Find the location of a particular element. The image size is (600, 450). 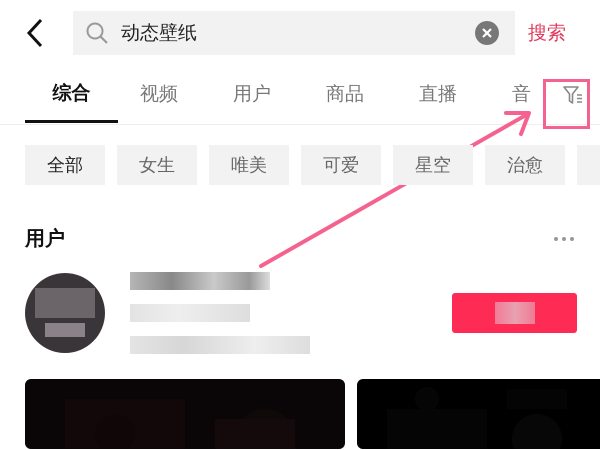

tab: 商品 is located at coordinates (345, 95).